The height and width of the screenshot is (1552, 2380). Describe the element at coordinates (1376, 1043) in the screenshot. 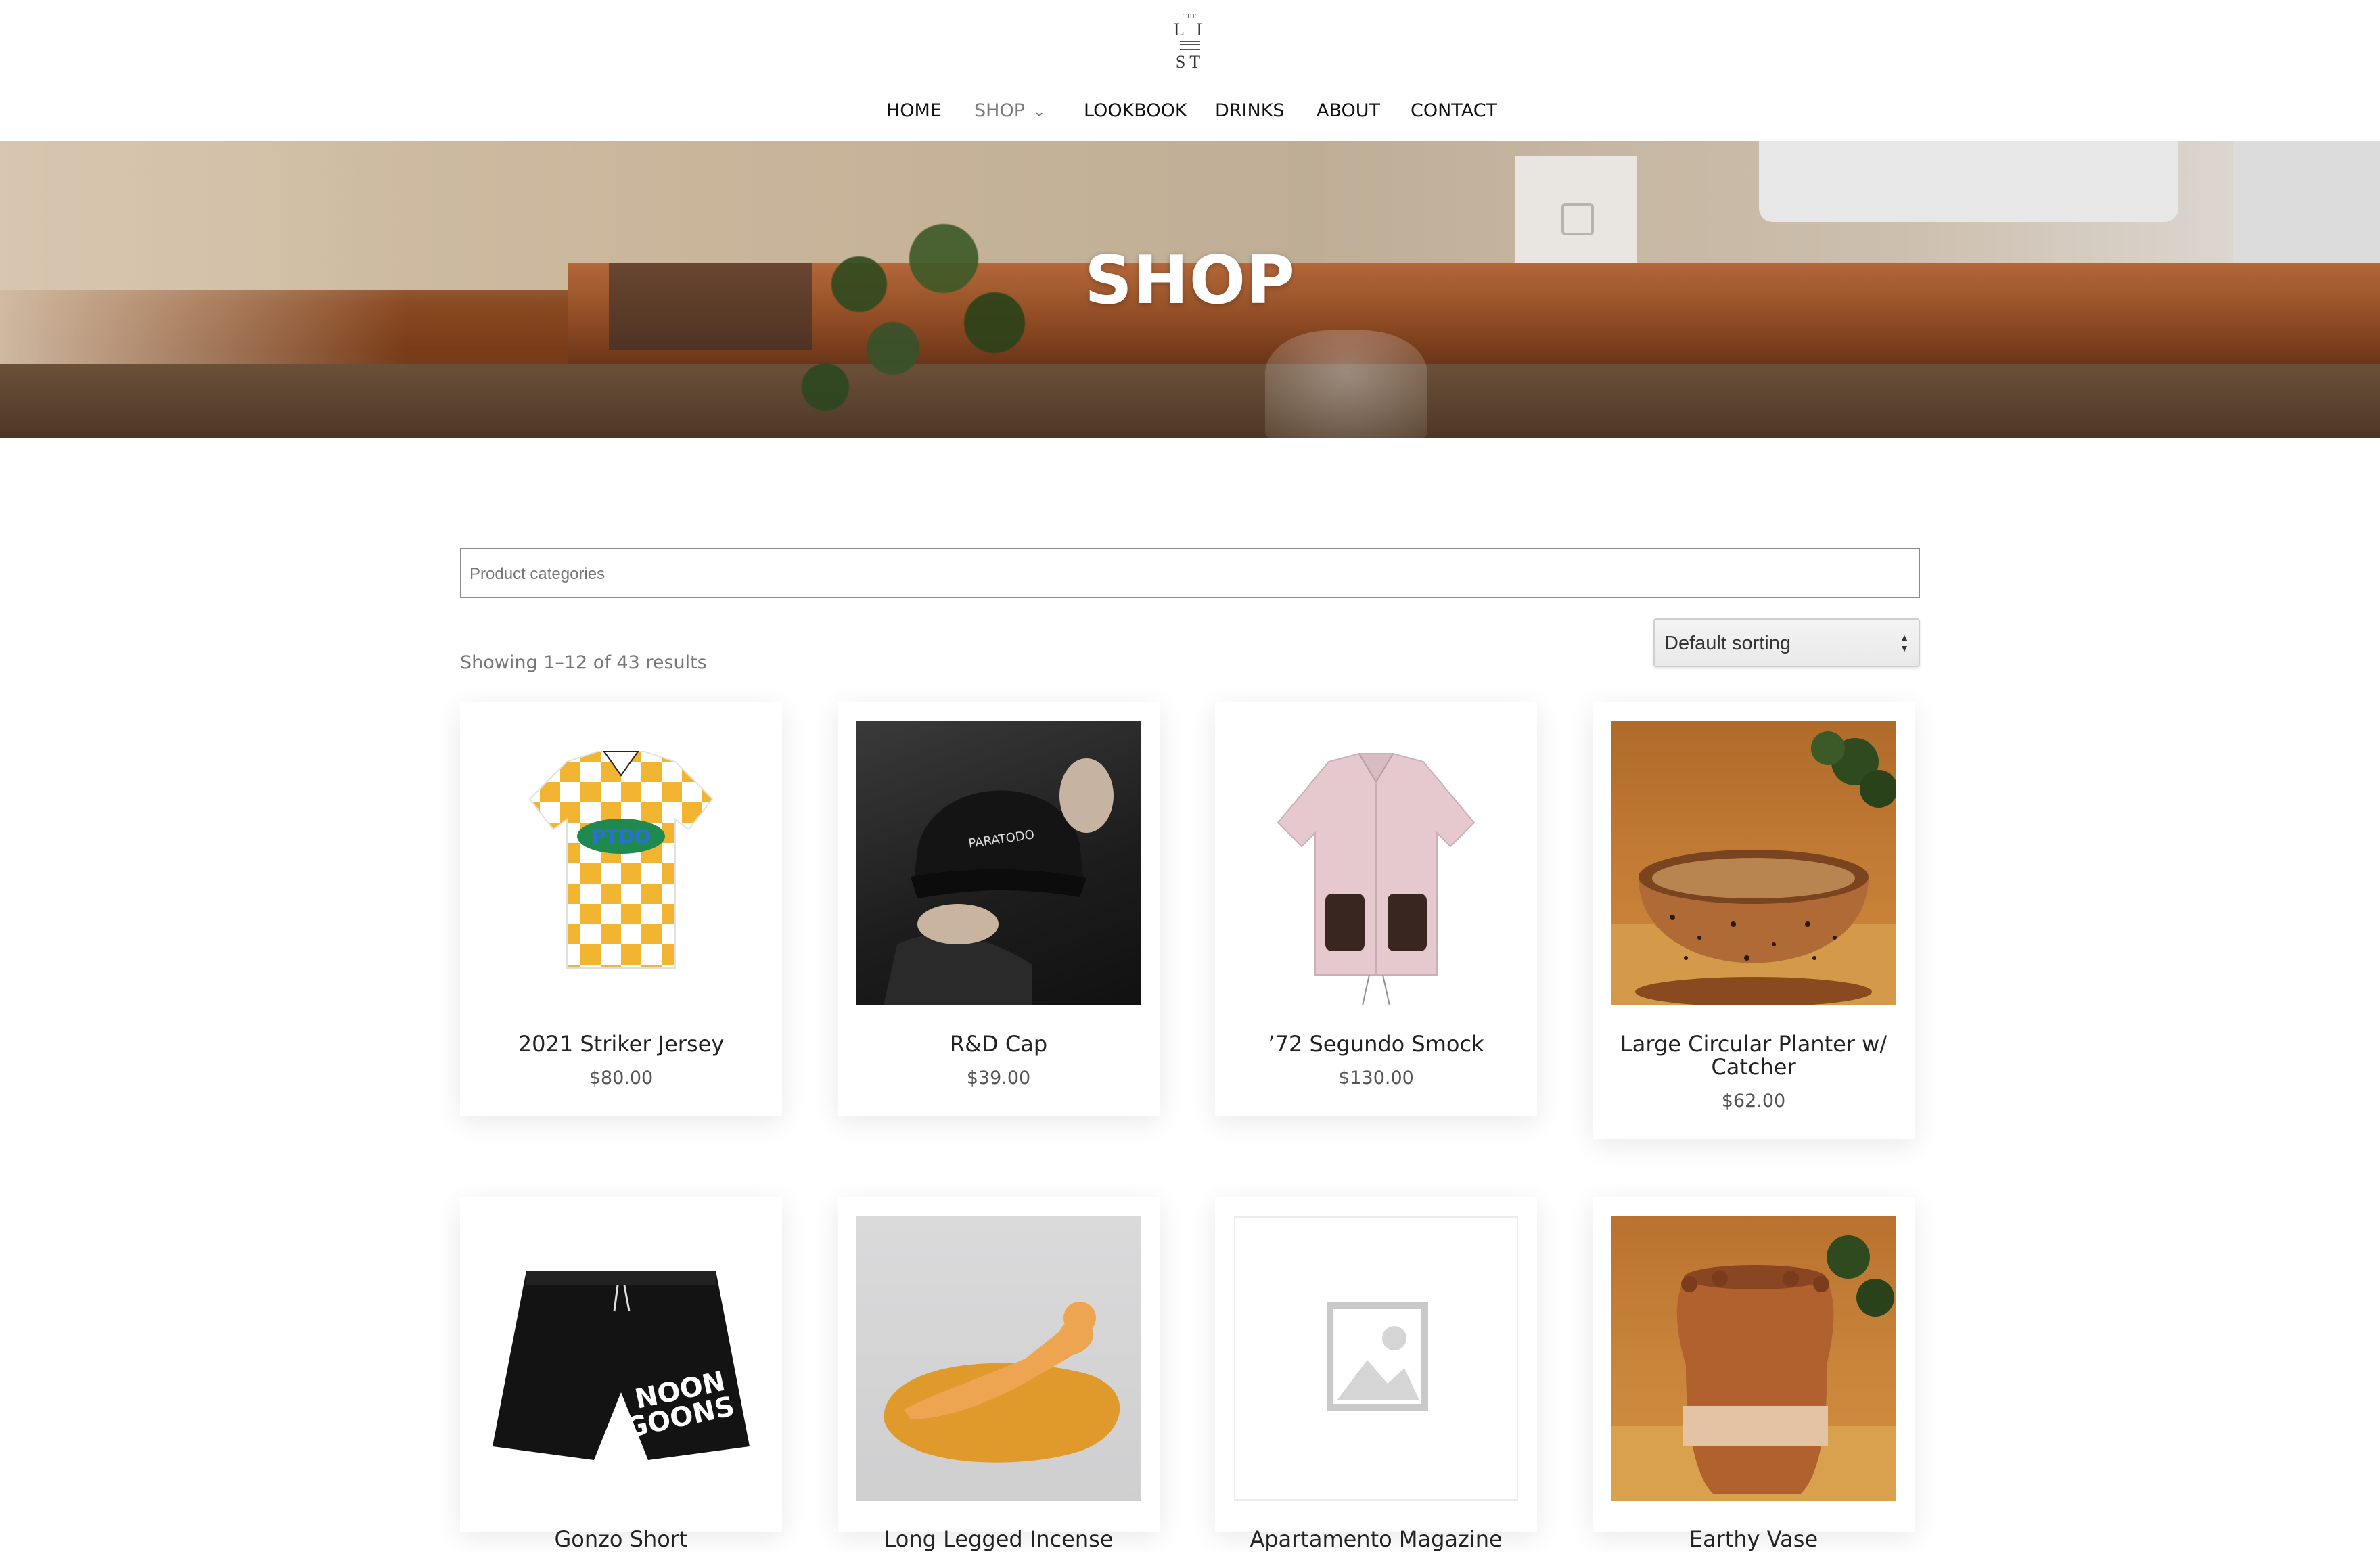

I see `product-title: ’72 Segundo Smock` at that location.